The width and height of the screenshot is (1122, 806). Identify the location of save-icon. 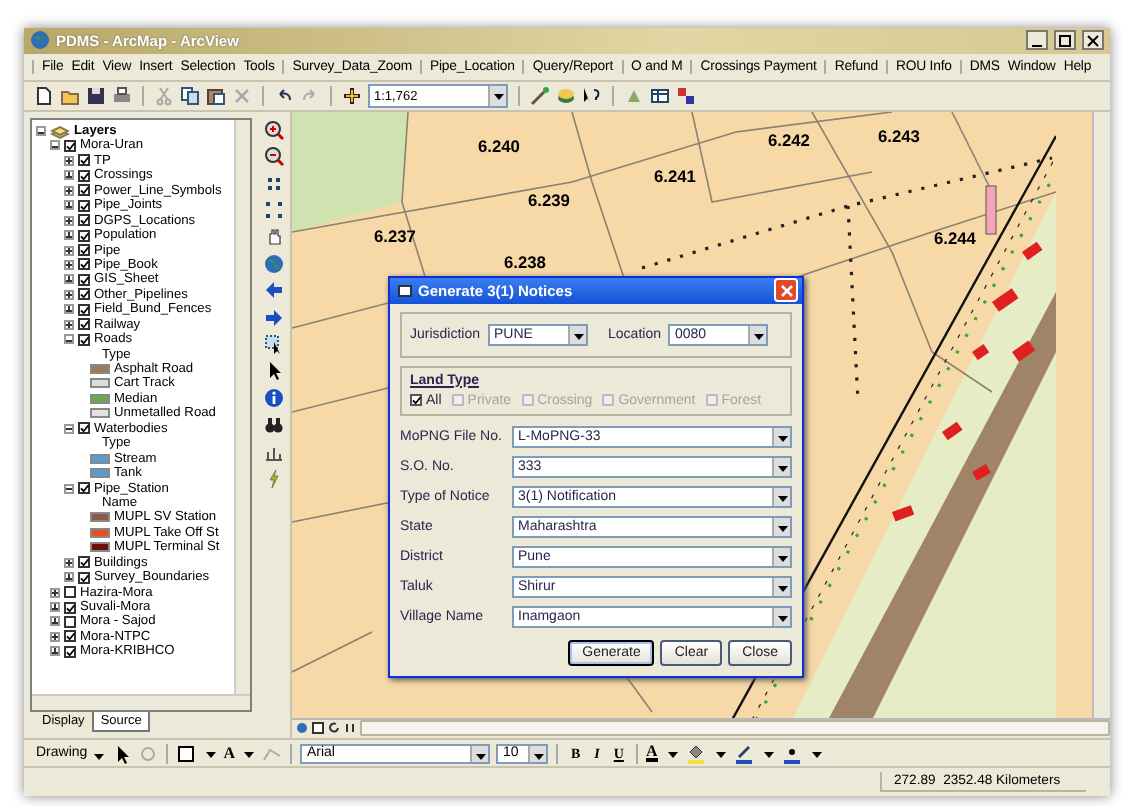
(96, 96).